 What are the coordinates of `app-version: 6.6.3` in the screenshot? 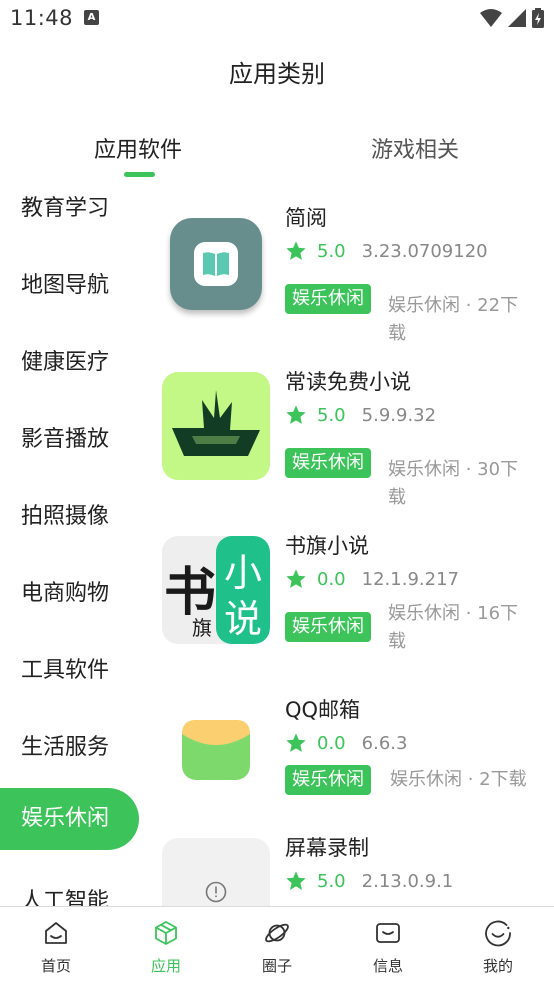 It's located at (384, 743).